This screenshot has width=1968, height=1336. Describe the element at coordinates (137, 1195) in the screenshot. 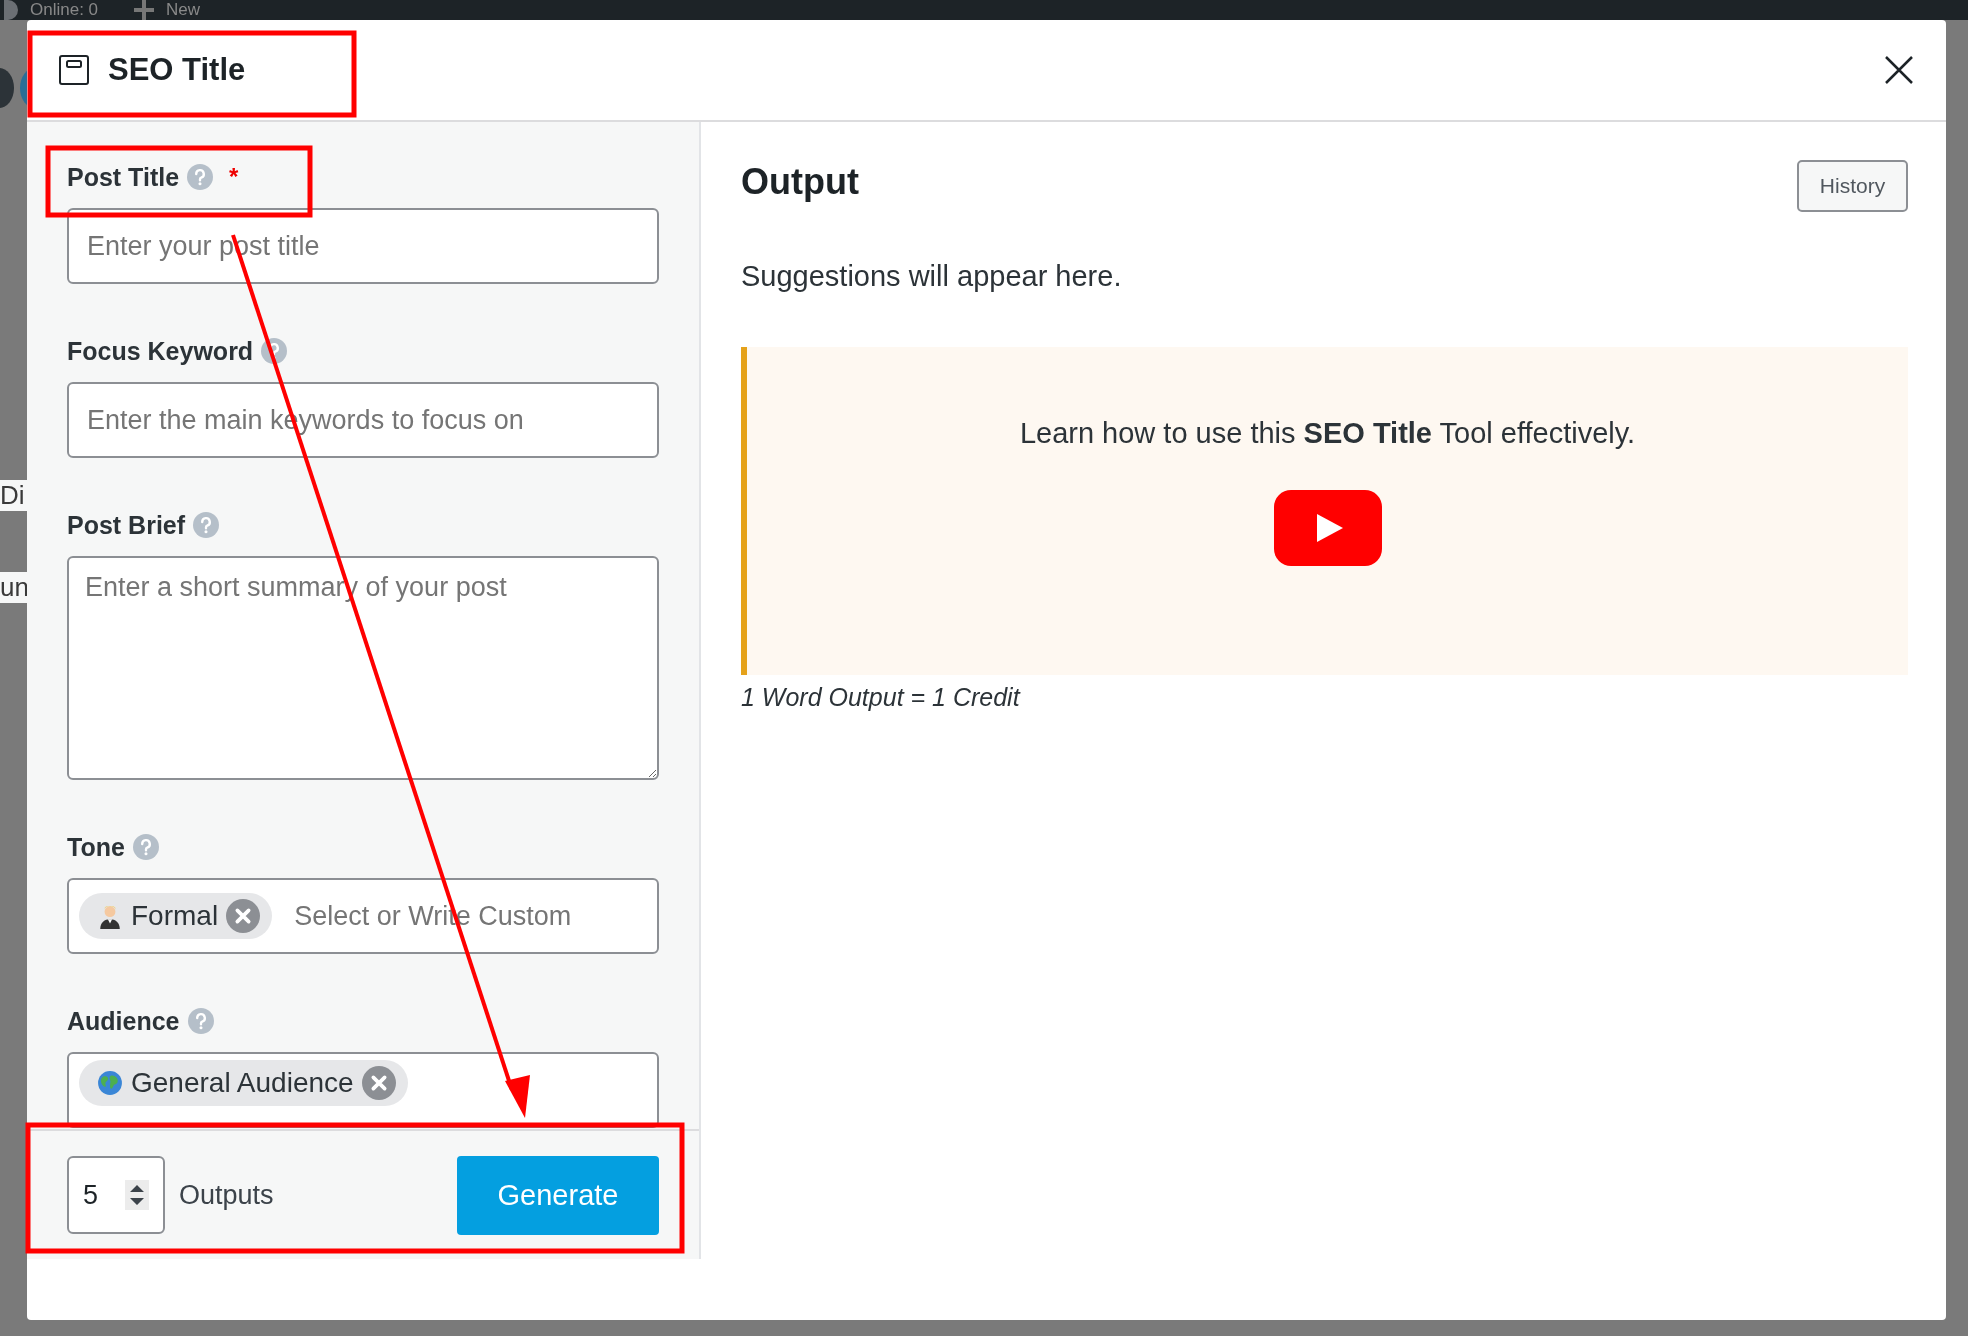

I see `spinner-icon` at that location.